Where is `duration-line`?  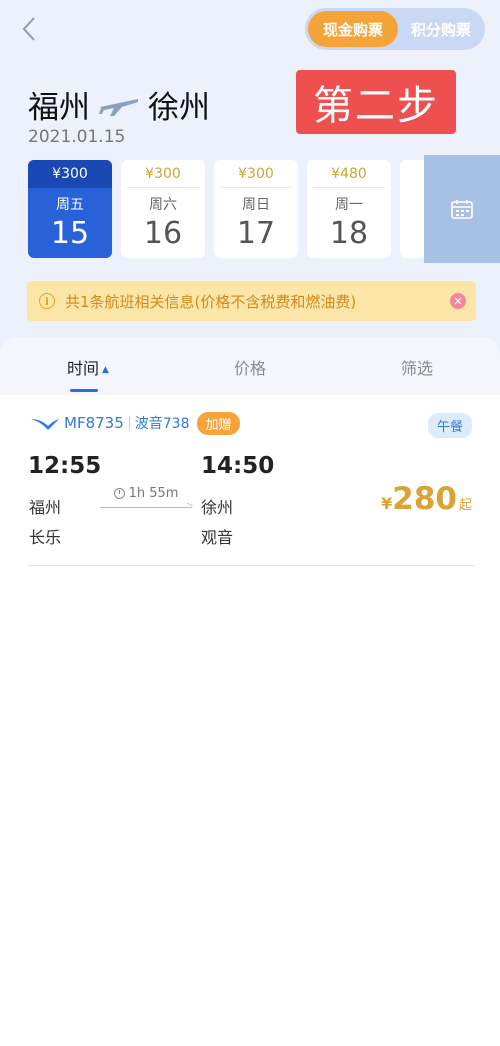 duration-line is located at coordinates (146, 507).